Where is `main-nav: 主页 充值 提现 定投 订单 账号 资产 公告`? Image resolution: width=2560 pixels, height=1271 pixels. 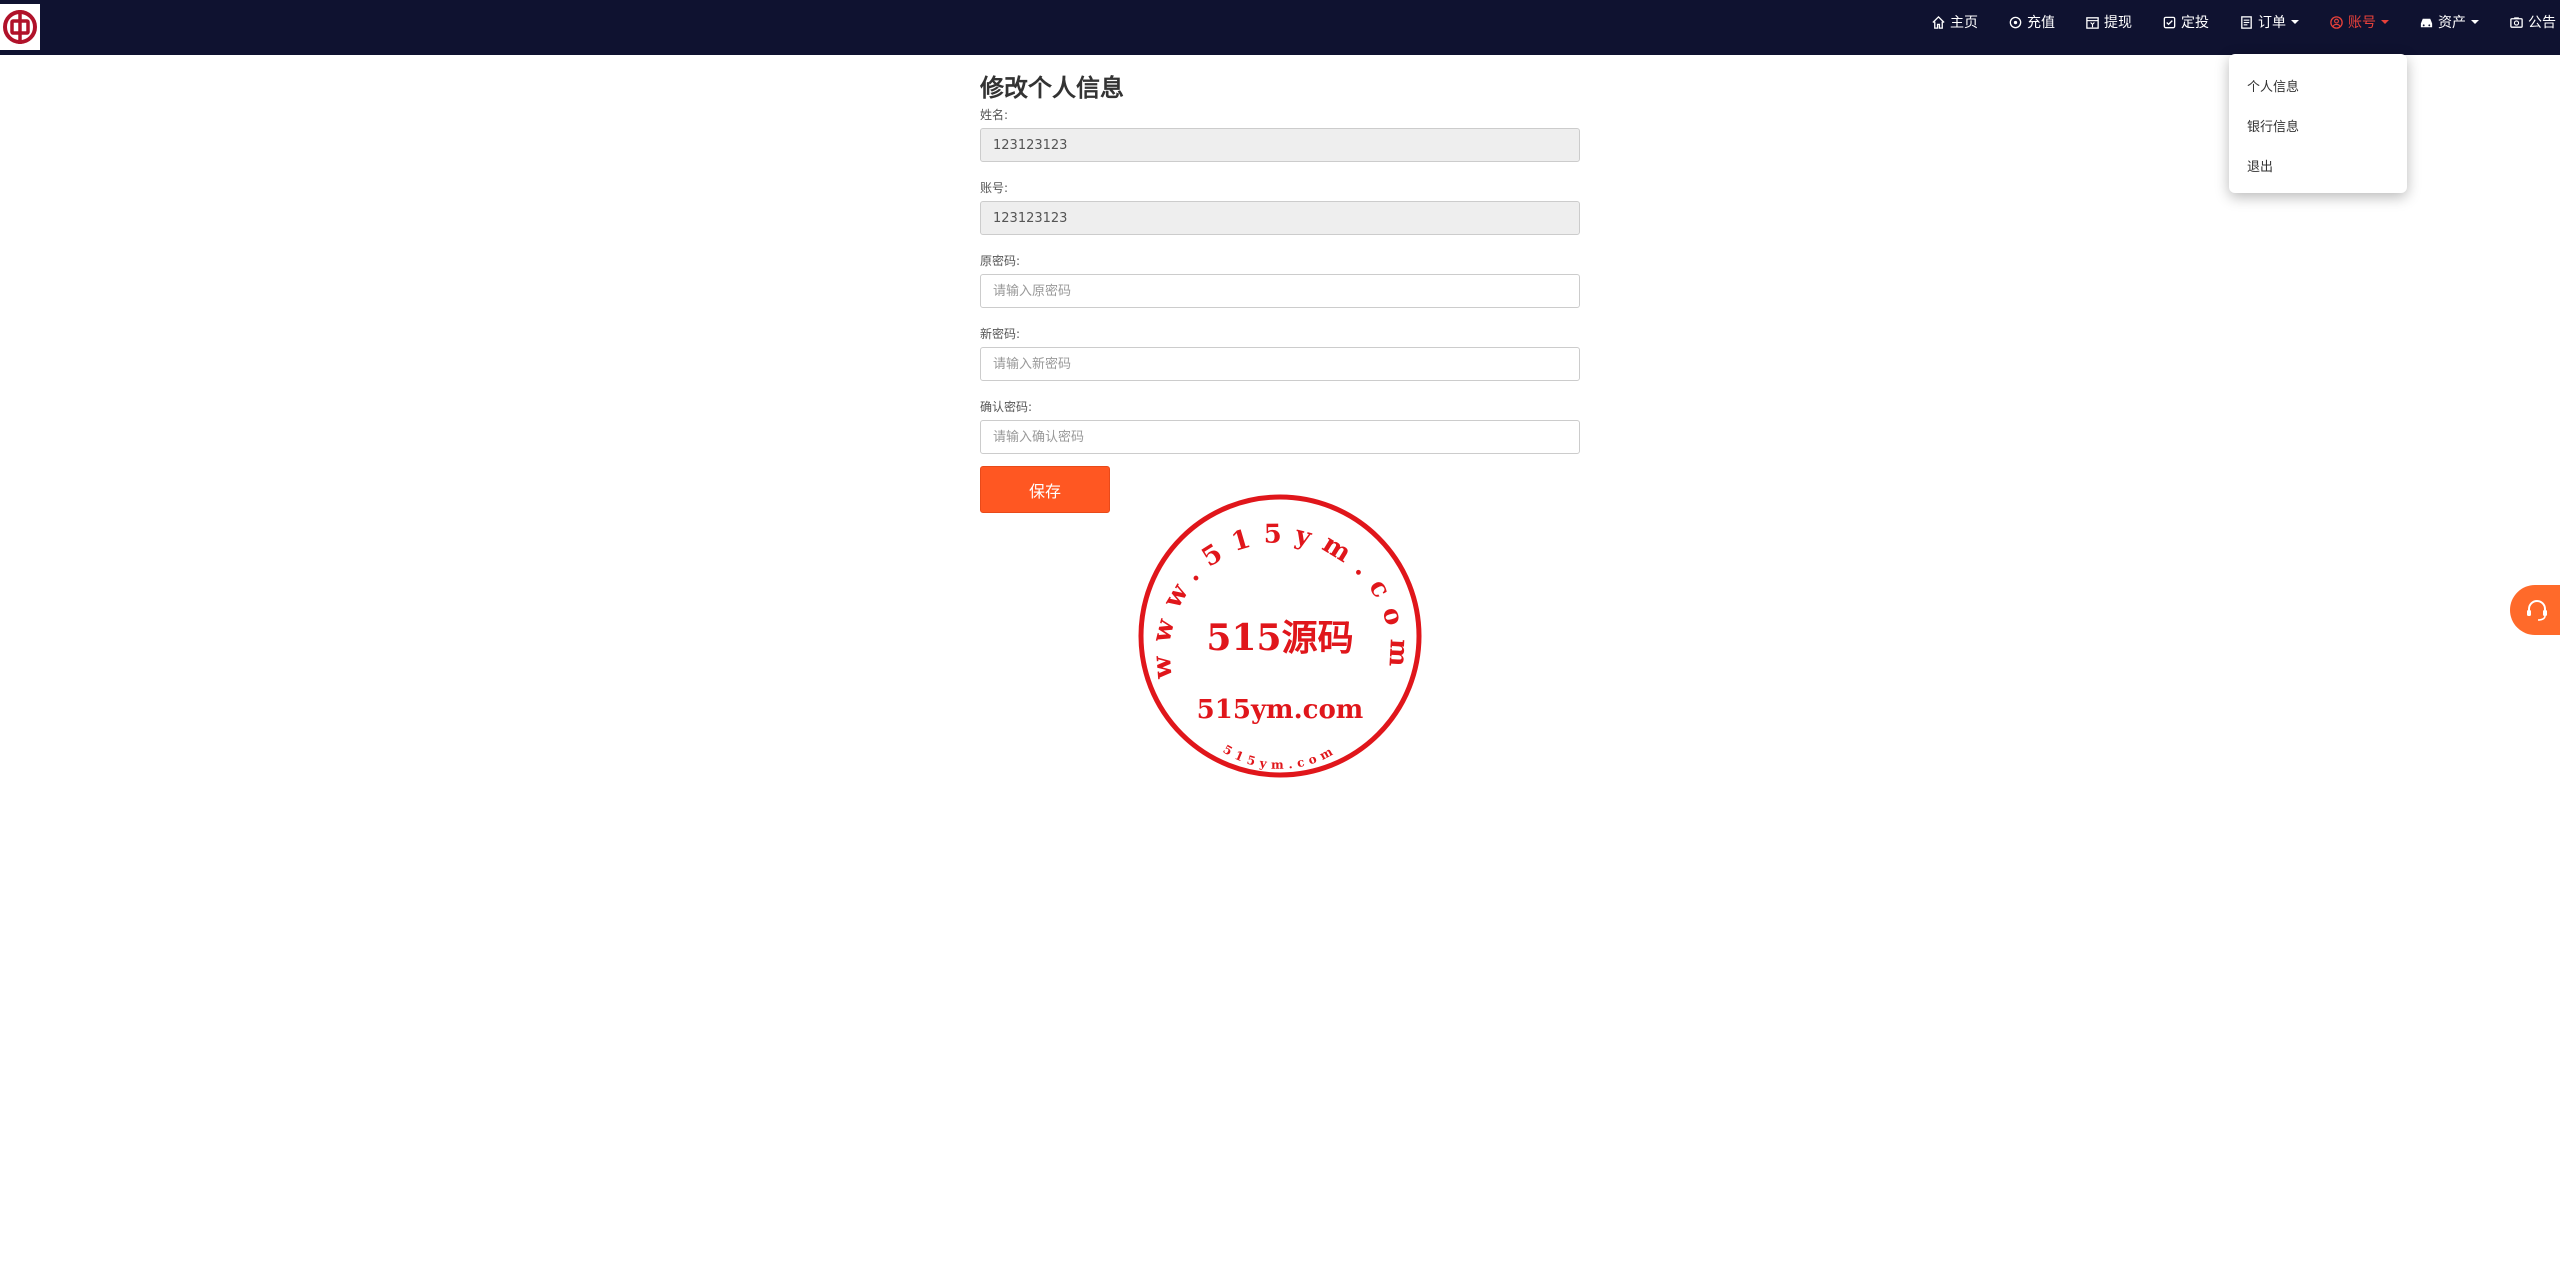 main-nav: 主页 充值 提现 定投 订单 账号 资产 公告 is located at coordinates (2230, 22).